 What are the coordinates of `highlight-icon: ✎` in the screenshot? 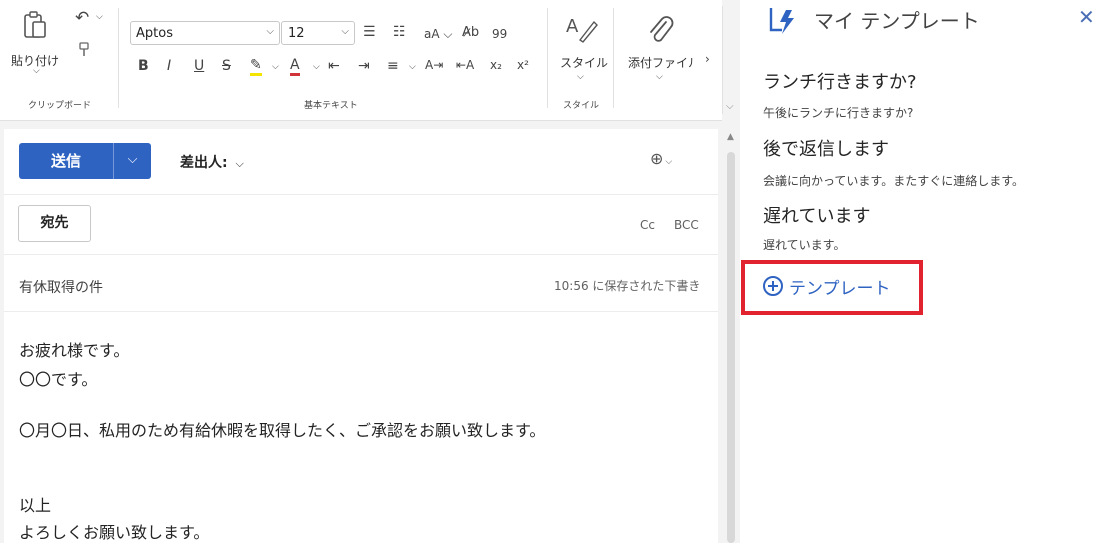 It's located at (256, 67).